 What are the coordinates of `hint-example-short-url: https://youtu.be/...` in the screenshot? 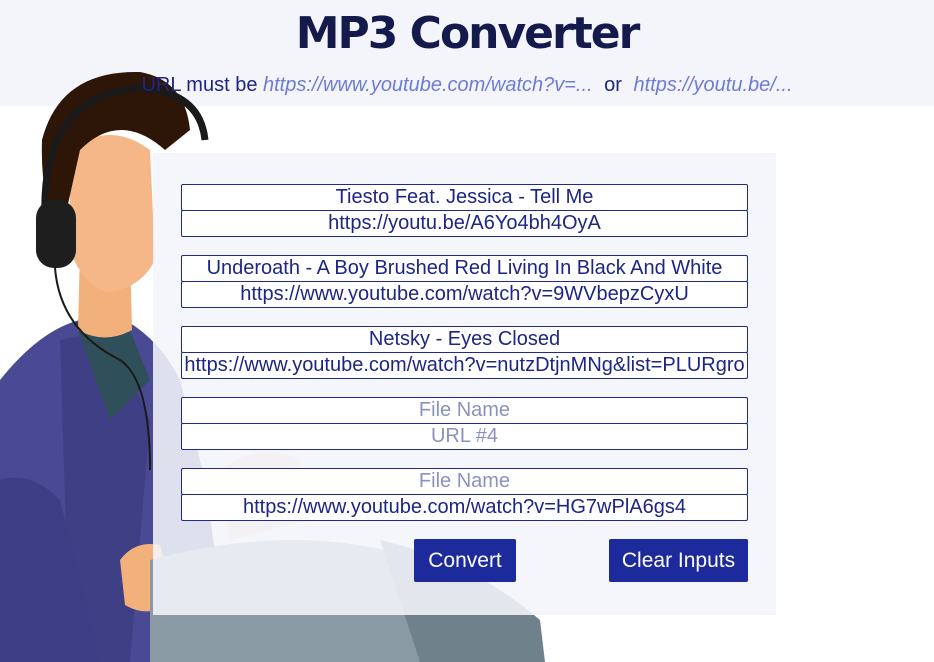 It's located at (713, 85).